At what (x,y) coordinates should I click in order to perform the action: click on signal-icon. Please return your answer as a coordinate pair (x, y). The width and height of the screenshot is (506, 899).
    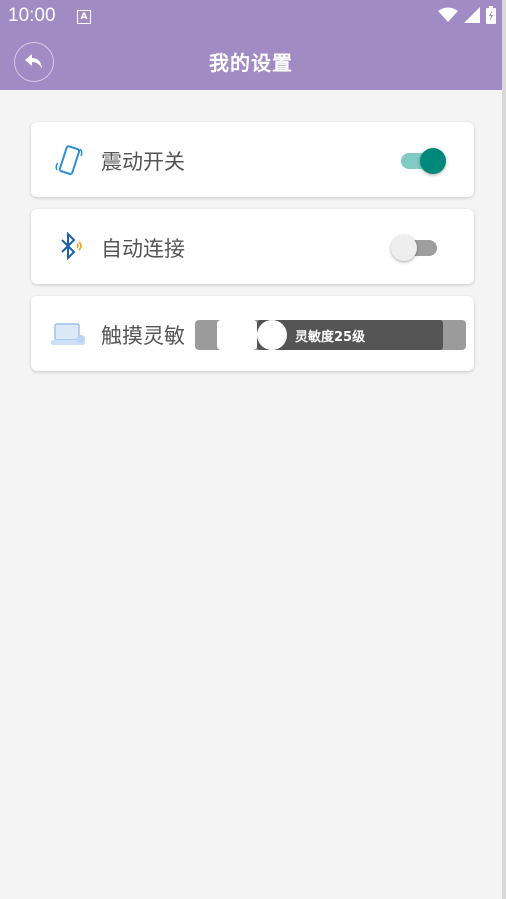
    Looking at the image, I should click on (472, 15).